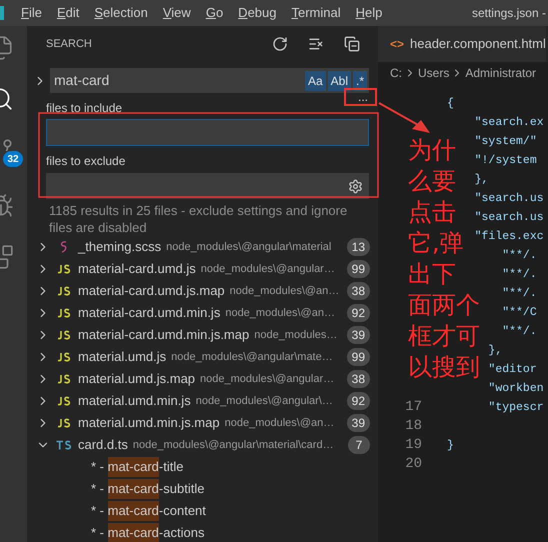 The width and height of the screenshot is (548, 542). What do you see at coordinates (120, 247) in the screenshot?
I see `file-name: _theming.scss` at bounding box center [120, 247].